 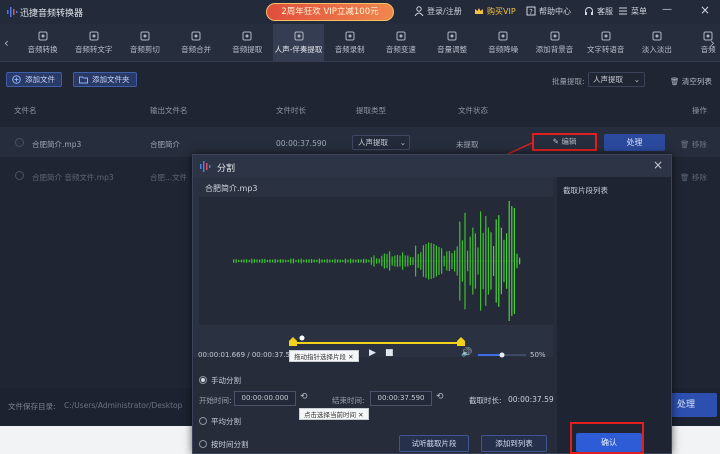 What do you see at coordinates (705, 10) in the screenshot?
I see `close-window-button: ×` at bounding box center [705, 10].